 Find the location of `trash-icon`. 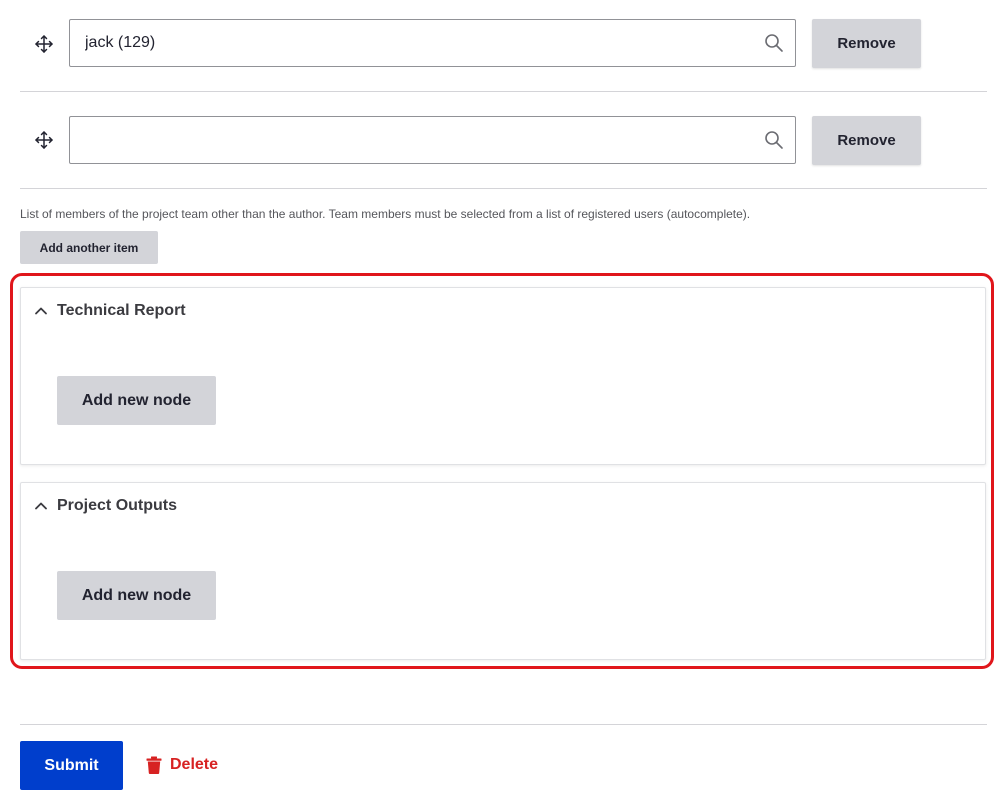

trash-icon is located at coordinates (154, 765).